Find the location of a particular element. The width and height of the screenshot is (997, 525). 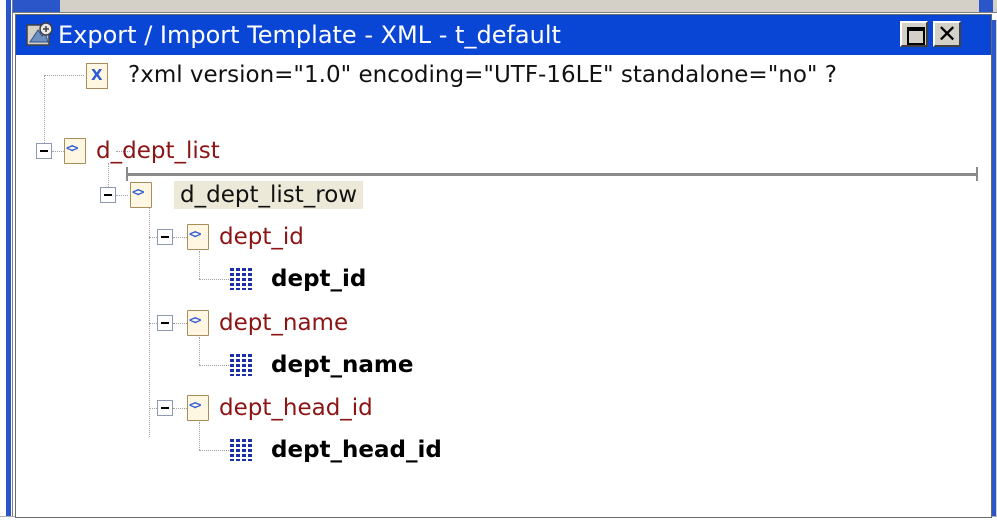

row-element-label: d_dept_list_row is located at coordinates (269, 195).